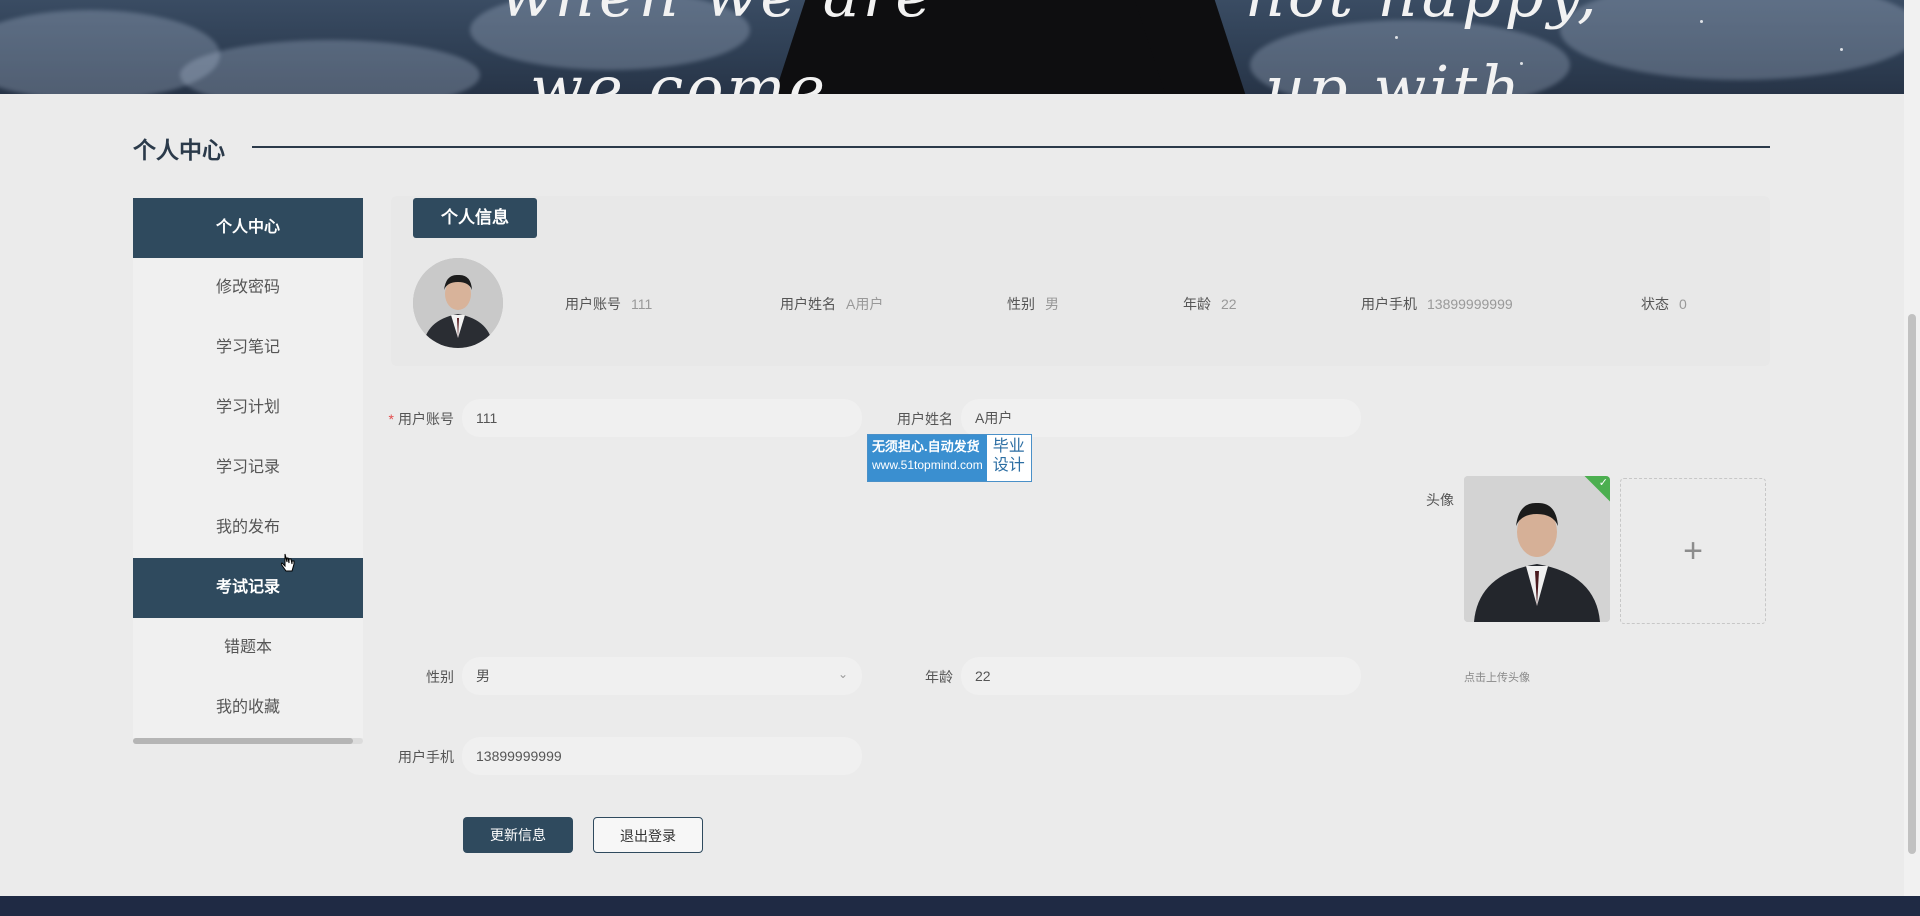 The height and width of the screenshot is (916, 1920). Describe the element at coordinates (1033, 304) in the screenshot. I see `info-gender: 性别男` at that location.